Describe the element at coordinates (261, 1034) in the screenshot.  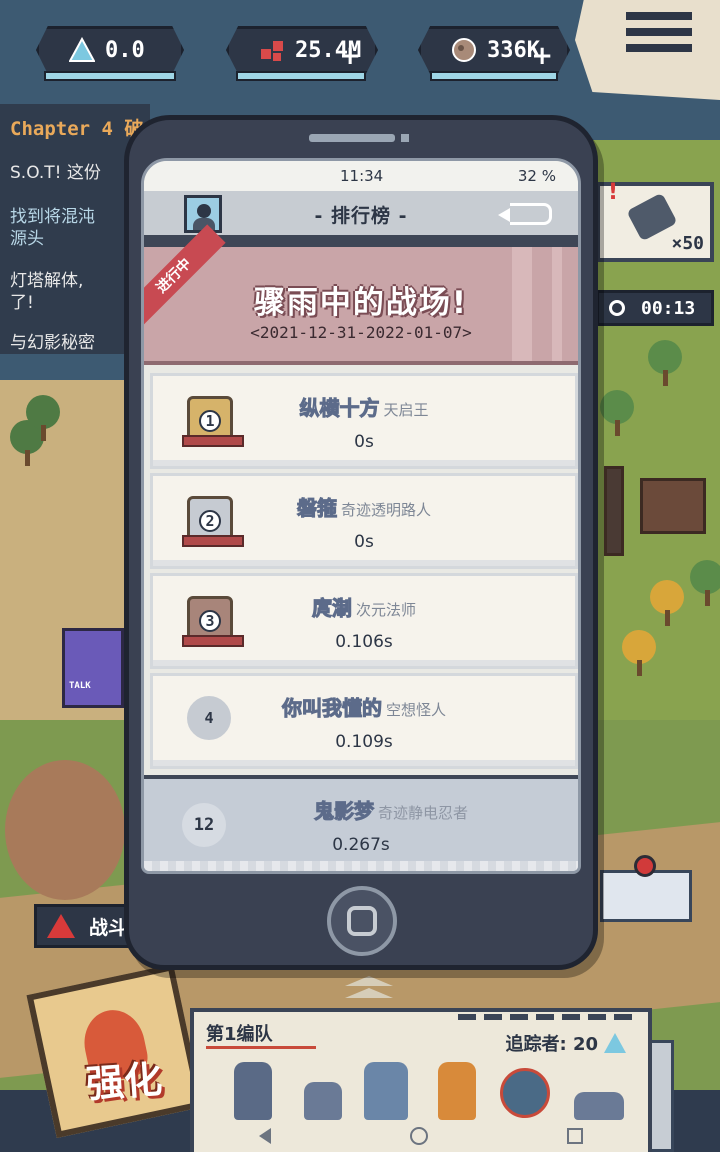
I see `squad-name: 第1编队` at that location.